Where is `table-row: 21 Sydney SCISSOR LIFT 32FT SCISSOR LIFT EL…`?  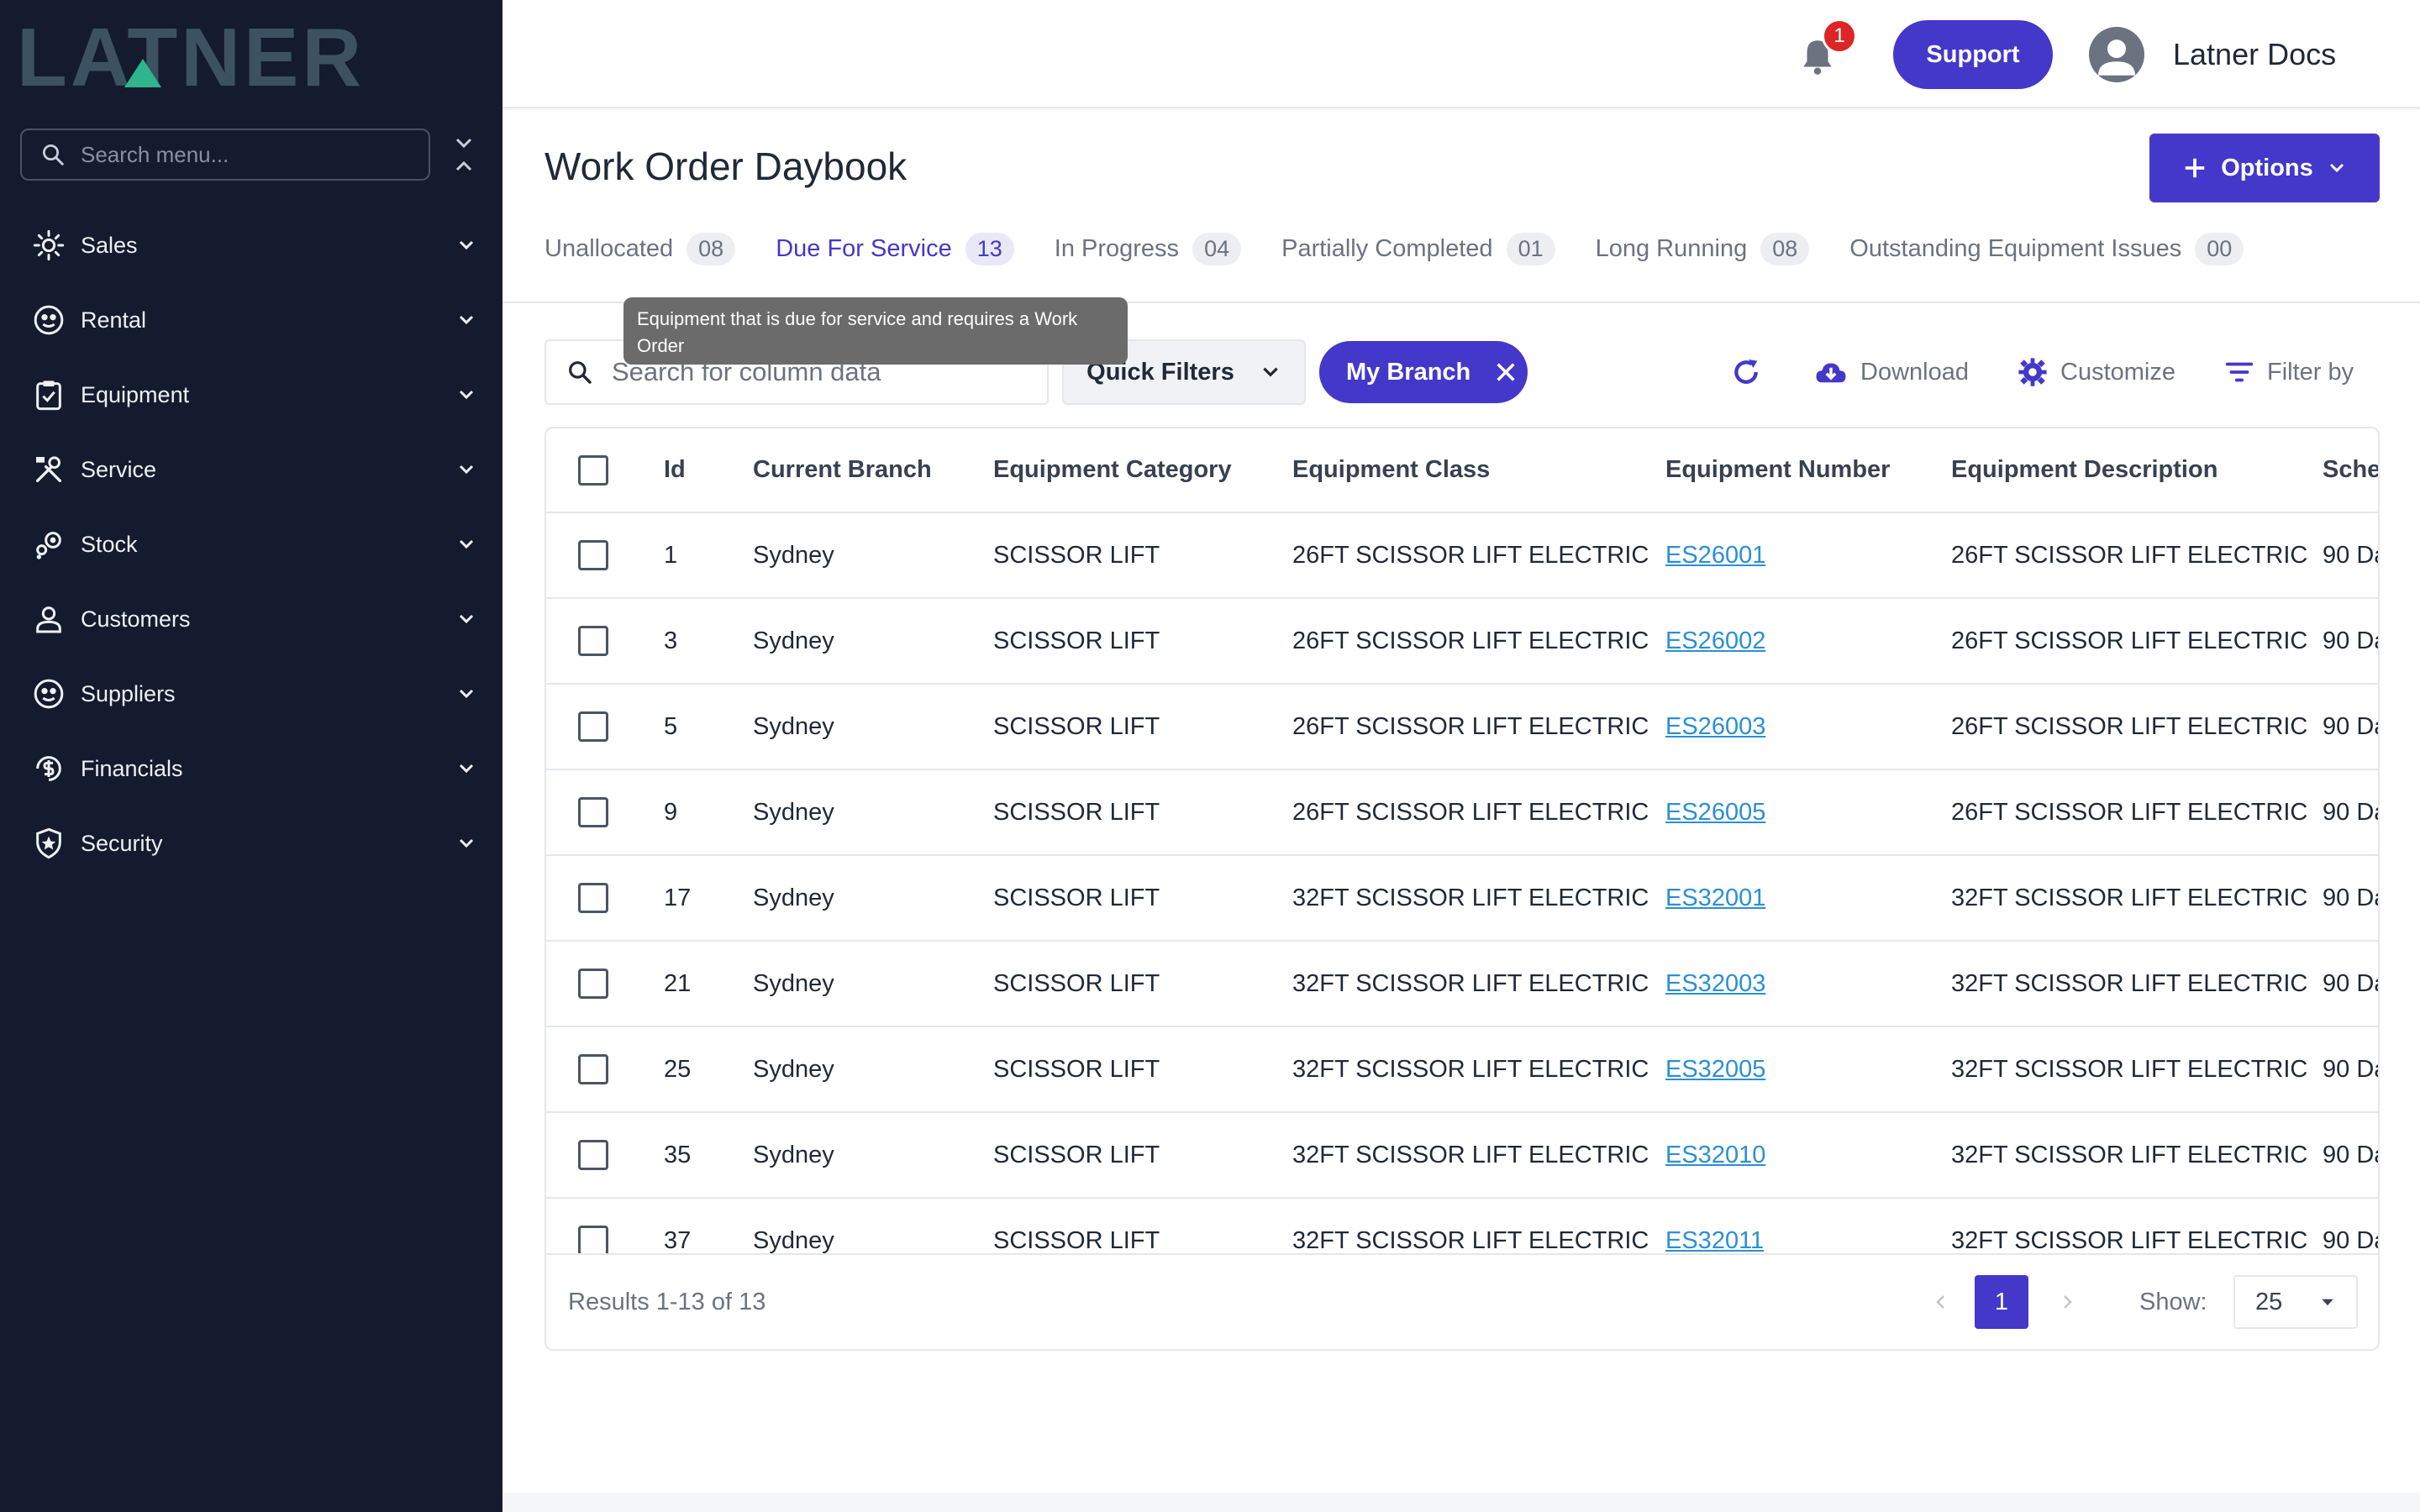 table-row: 21 Sydney SCISSOR LIFT 32FT SCISSOR LIFT EL… is located at coordinates (1462, 984).